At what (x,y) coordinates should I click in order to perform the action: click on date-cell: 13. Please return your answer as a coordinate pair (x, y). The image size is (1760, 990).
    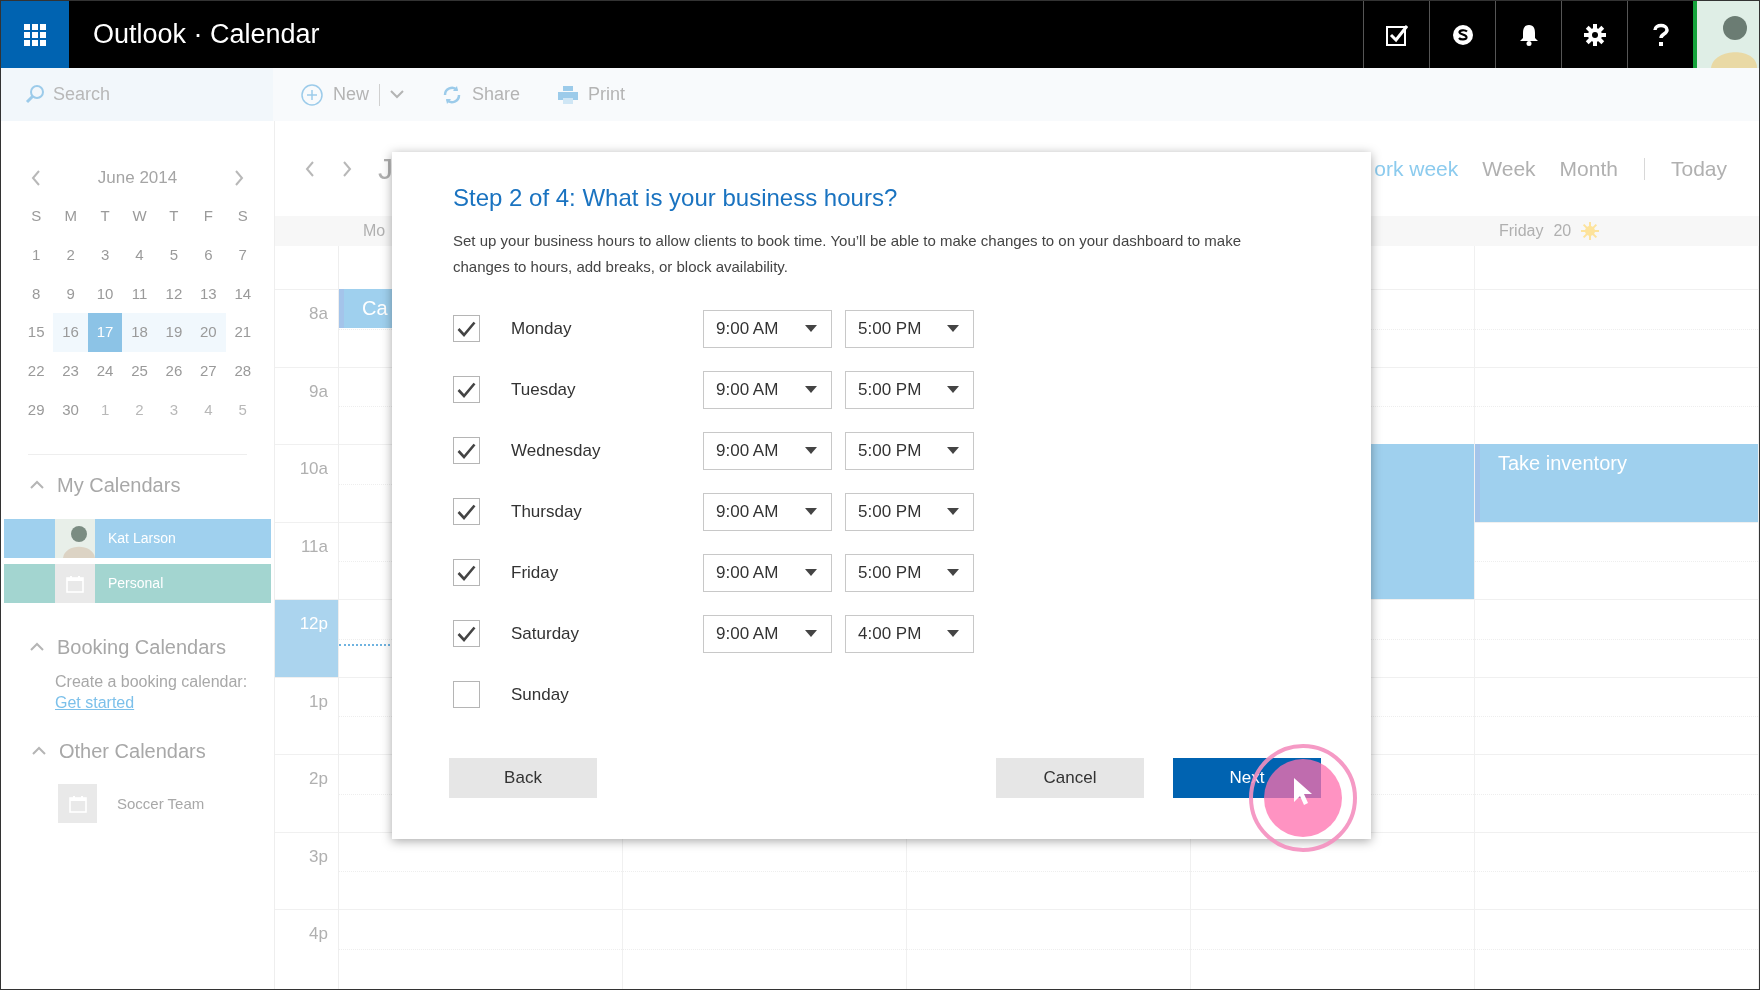
    Looking at the image, I should click on (208, 294).